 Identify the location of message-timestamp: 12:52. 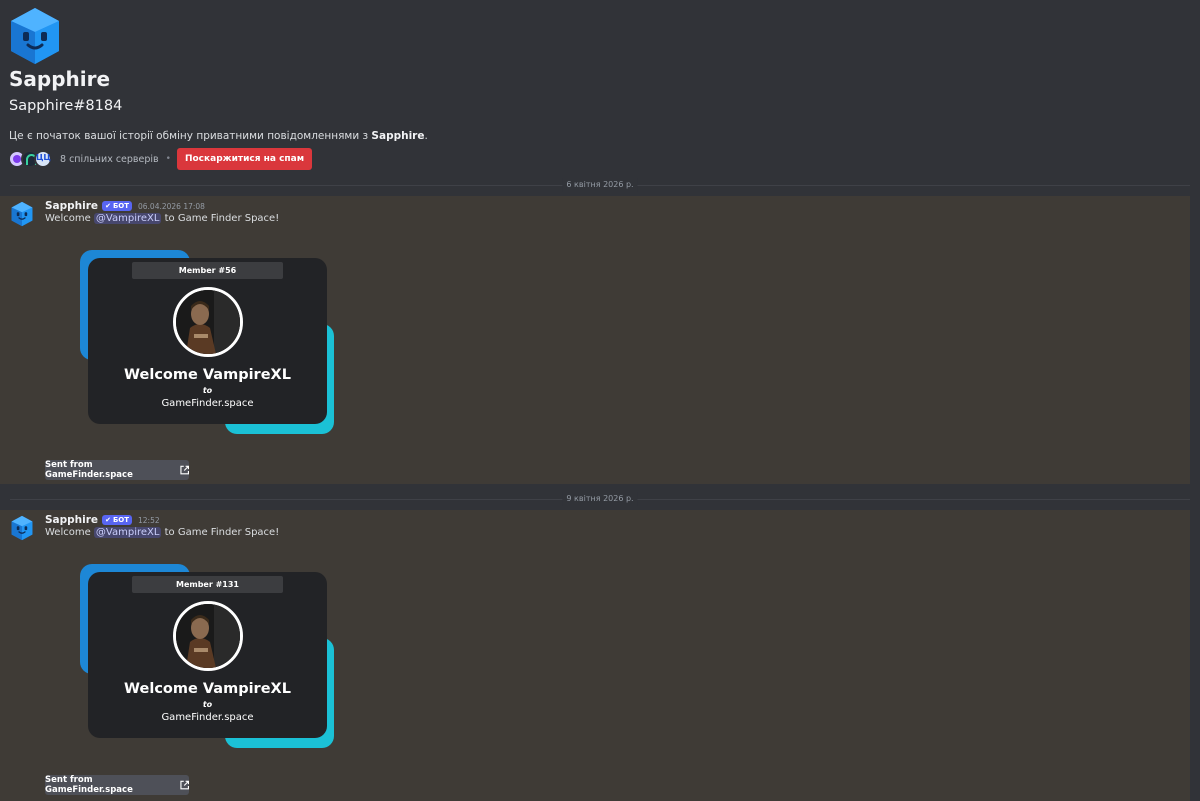
(149, 520).